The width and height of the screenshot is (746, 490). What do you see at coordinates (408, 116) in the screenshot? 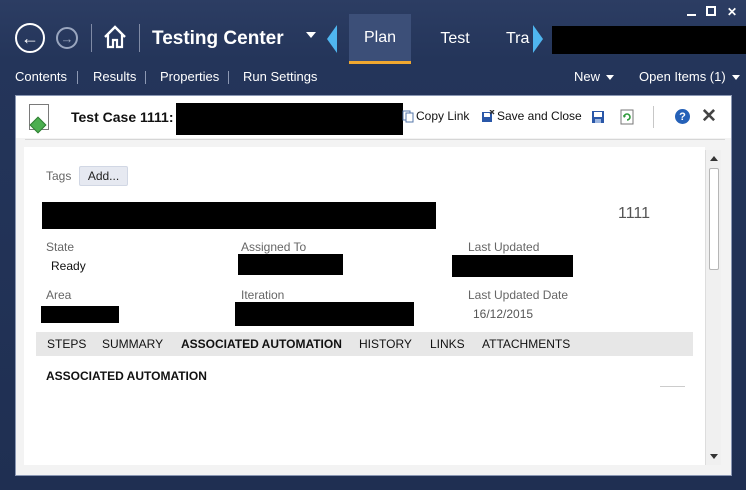
I see `copy-link-icon` at bounding box center [408, 116].